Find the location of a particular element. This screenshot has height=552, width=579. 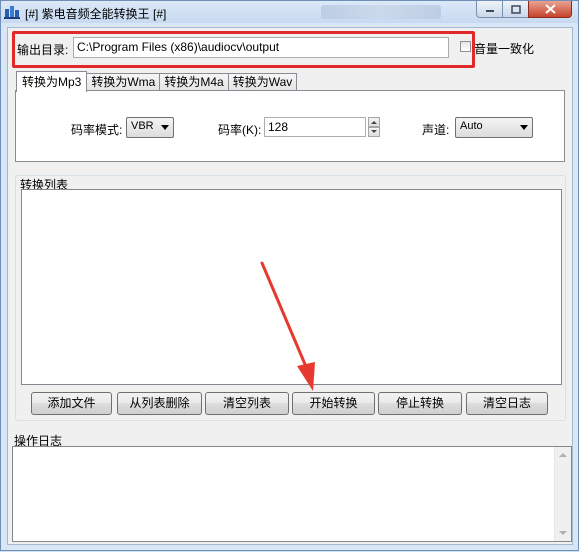

window-title: [#] 紫电音频全能转换王 [#] is located at coordinates (96, 14).